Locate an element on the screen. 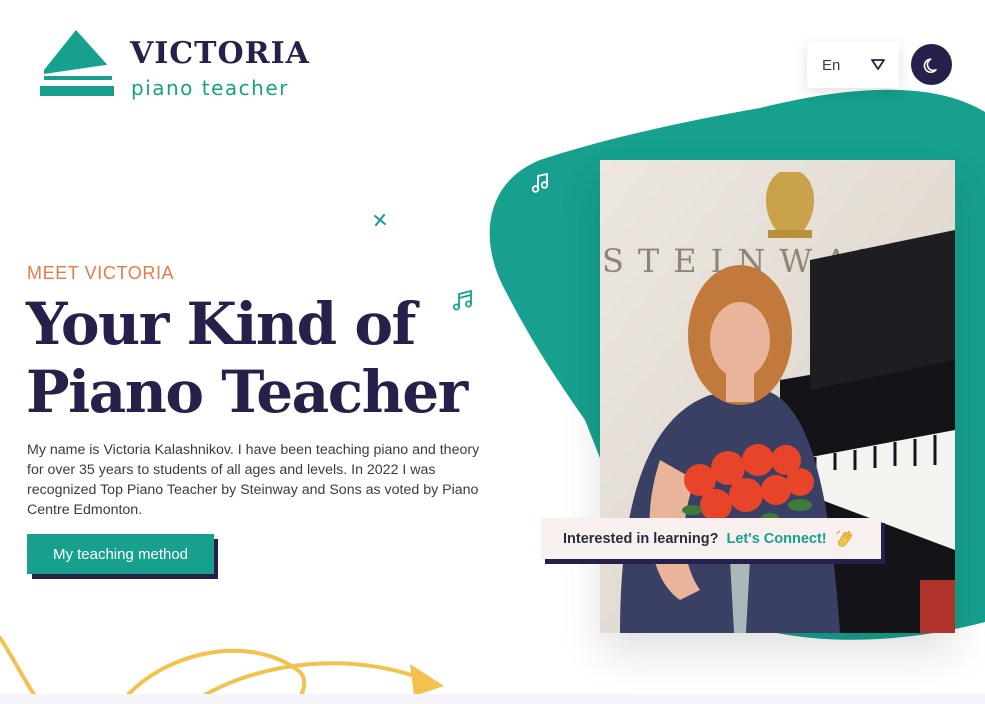 This screenshot has width=985, height=704. music-notes-icon is located at coordinates (462, 300).